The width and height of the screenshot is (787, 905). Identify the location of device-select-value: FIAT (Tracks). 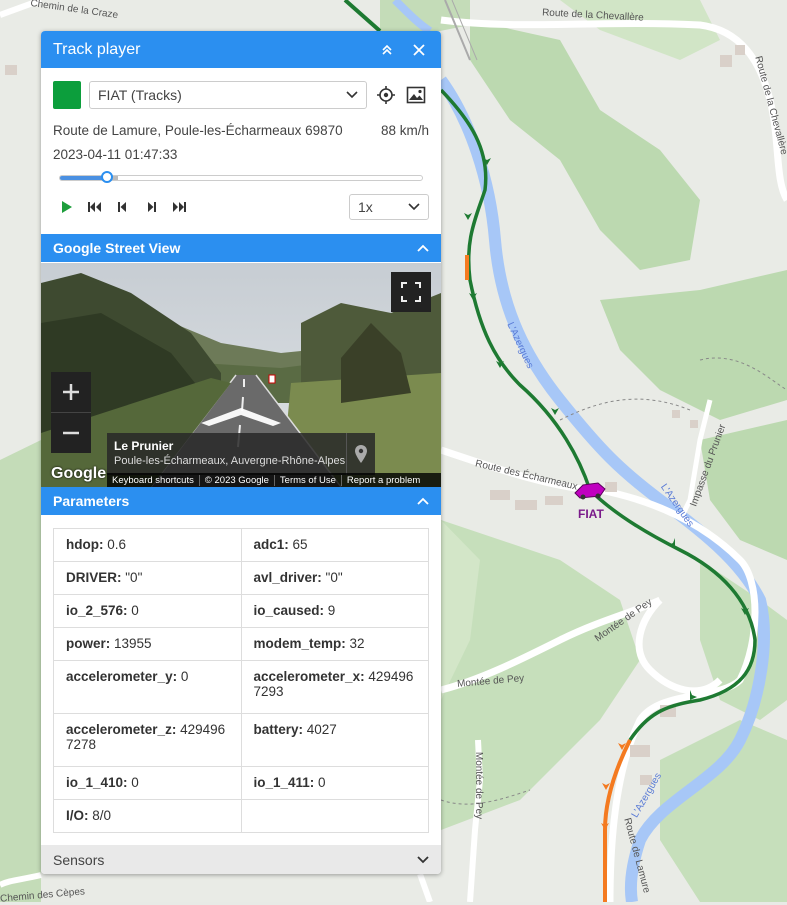
(140, 95).